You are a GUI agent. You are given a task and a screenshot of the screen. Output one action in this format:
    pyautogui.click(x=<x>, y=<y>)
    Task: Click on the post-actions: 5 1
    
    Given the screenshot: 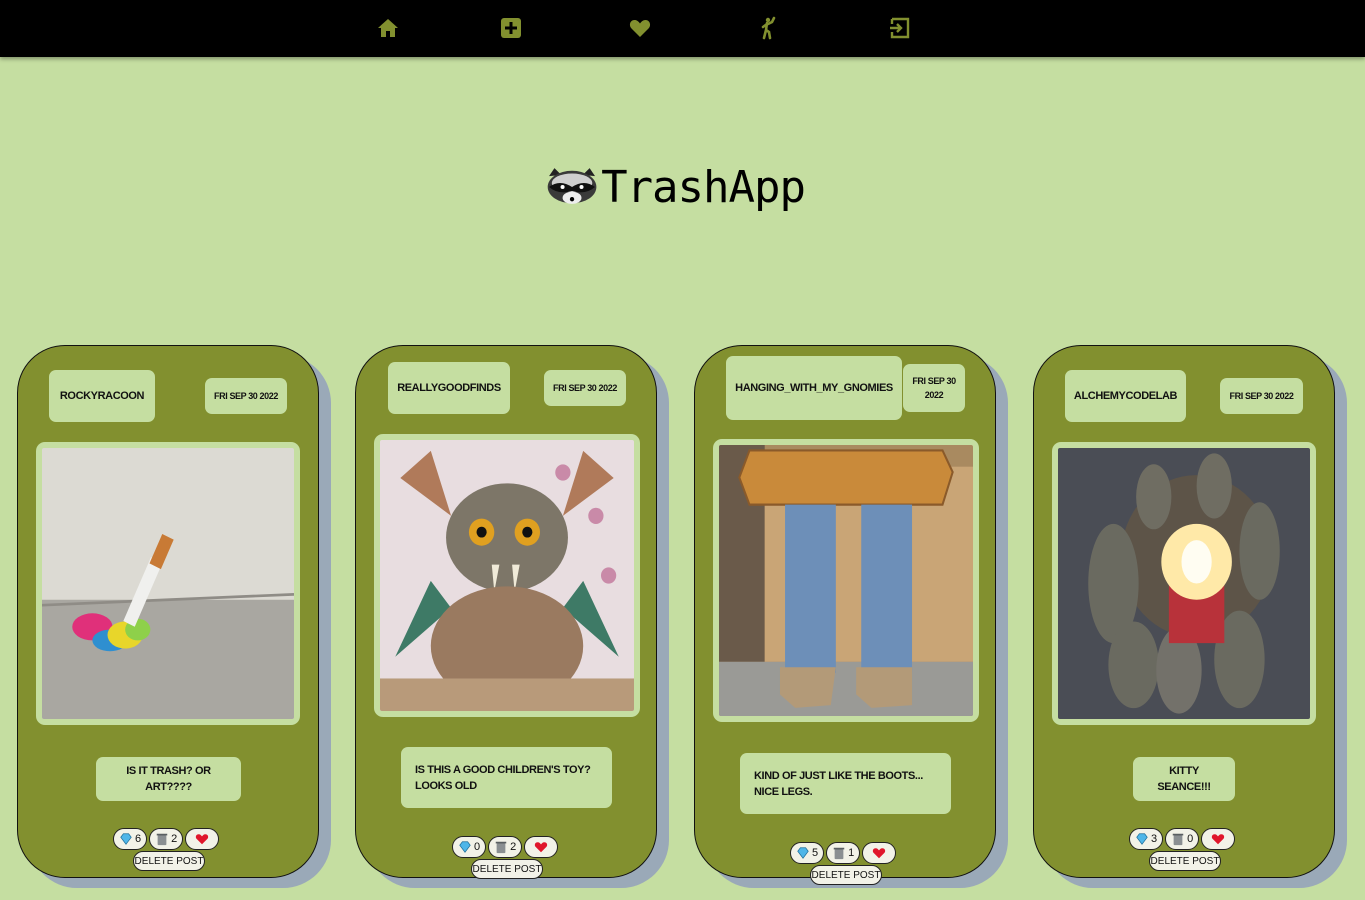 What is the action you would take?
    pyautogui.click(x=843, y=853)
    